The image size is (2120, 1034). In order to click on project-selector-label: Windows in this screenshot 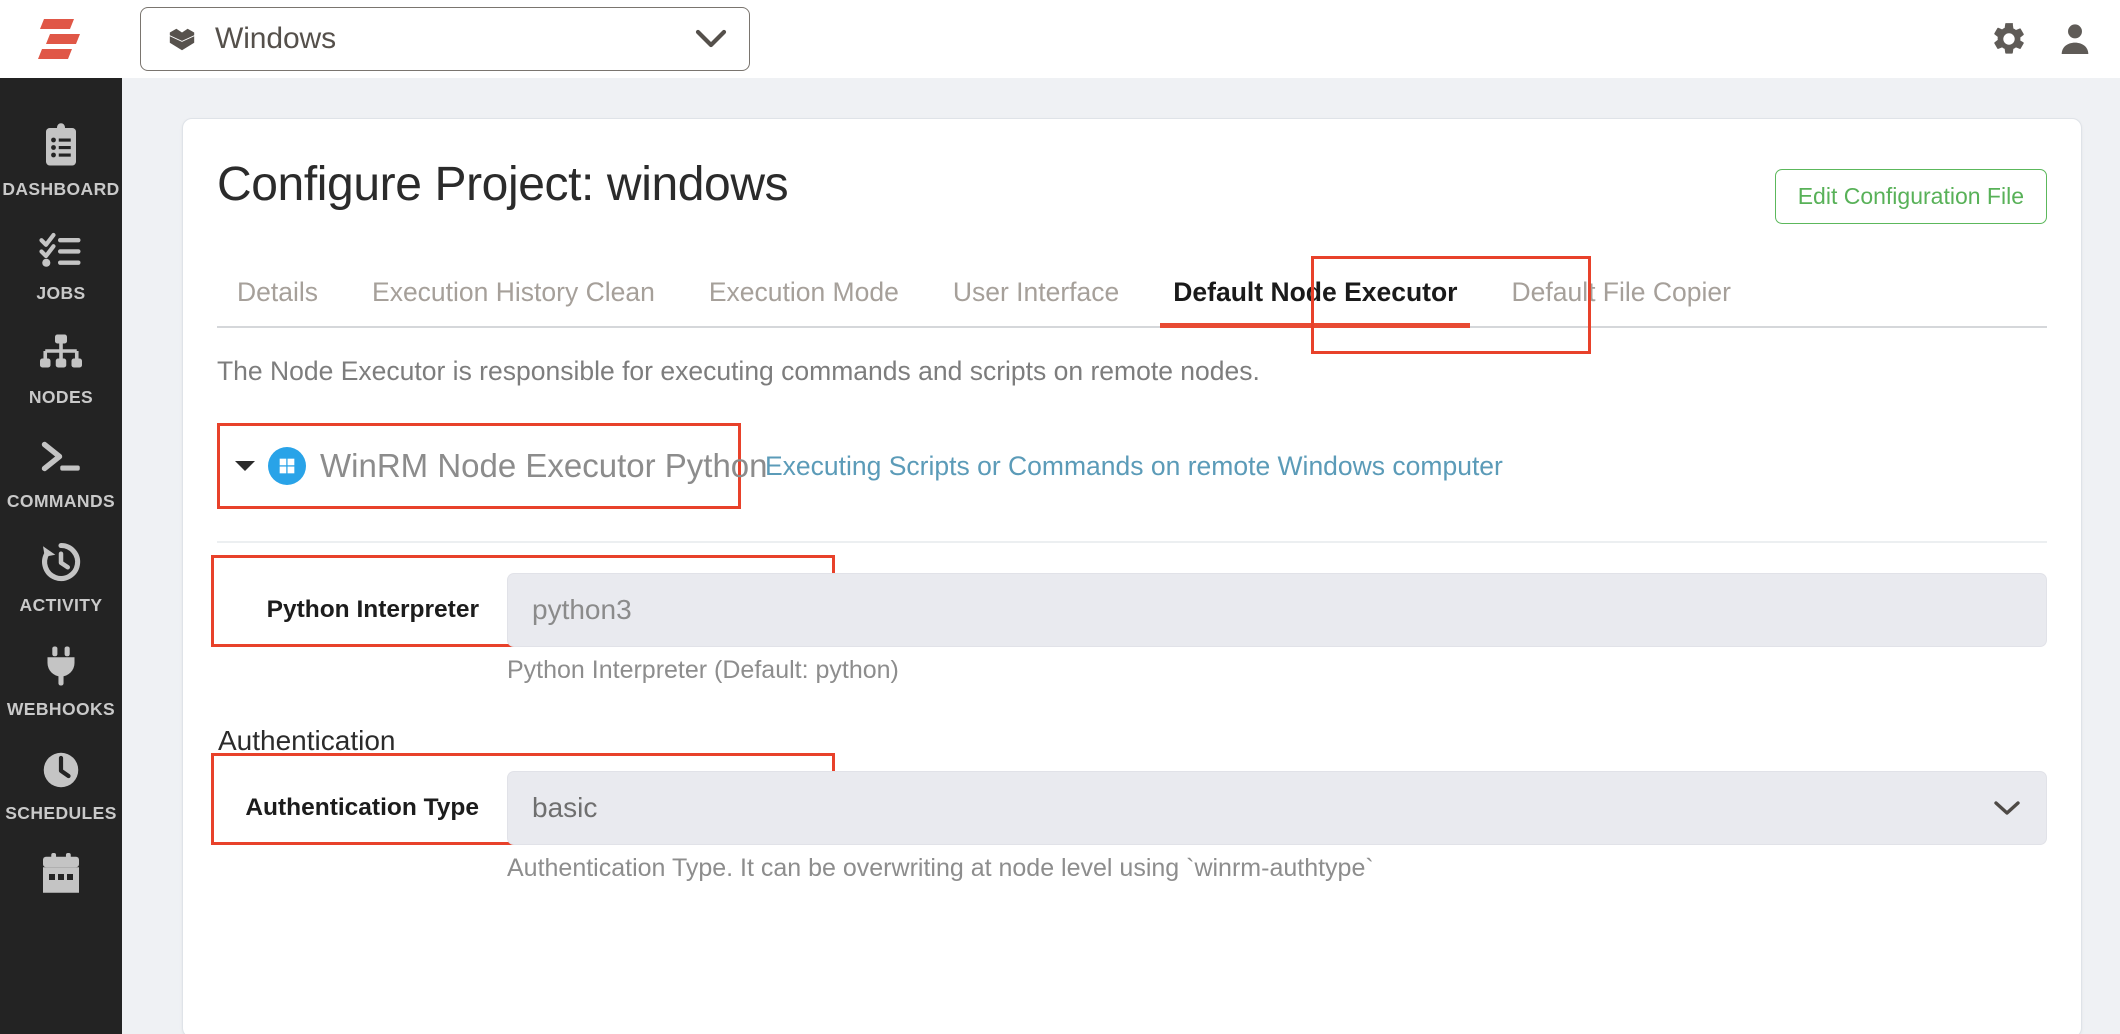, I will do `click(275, 38)`.